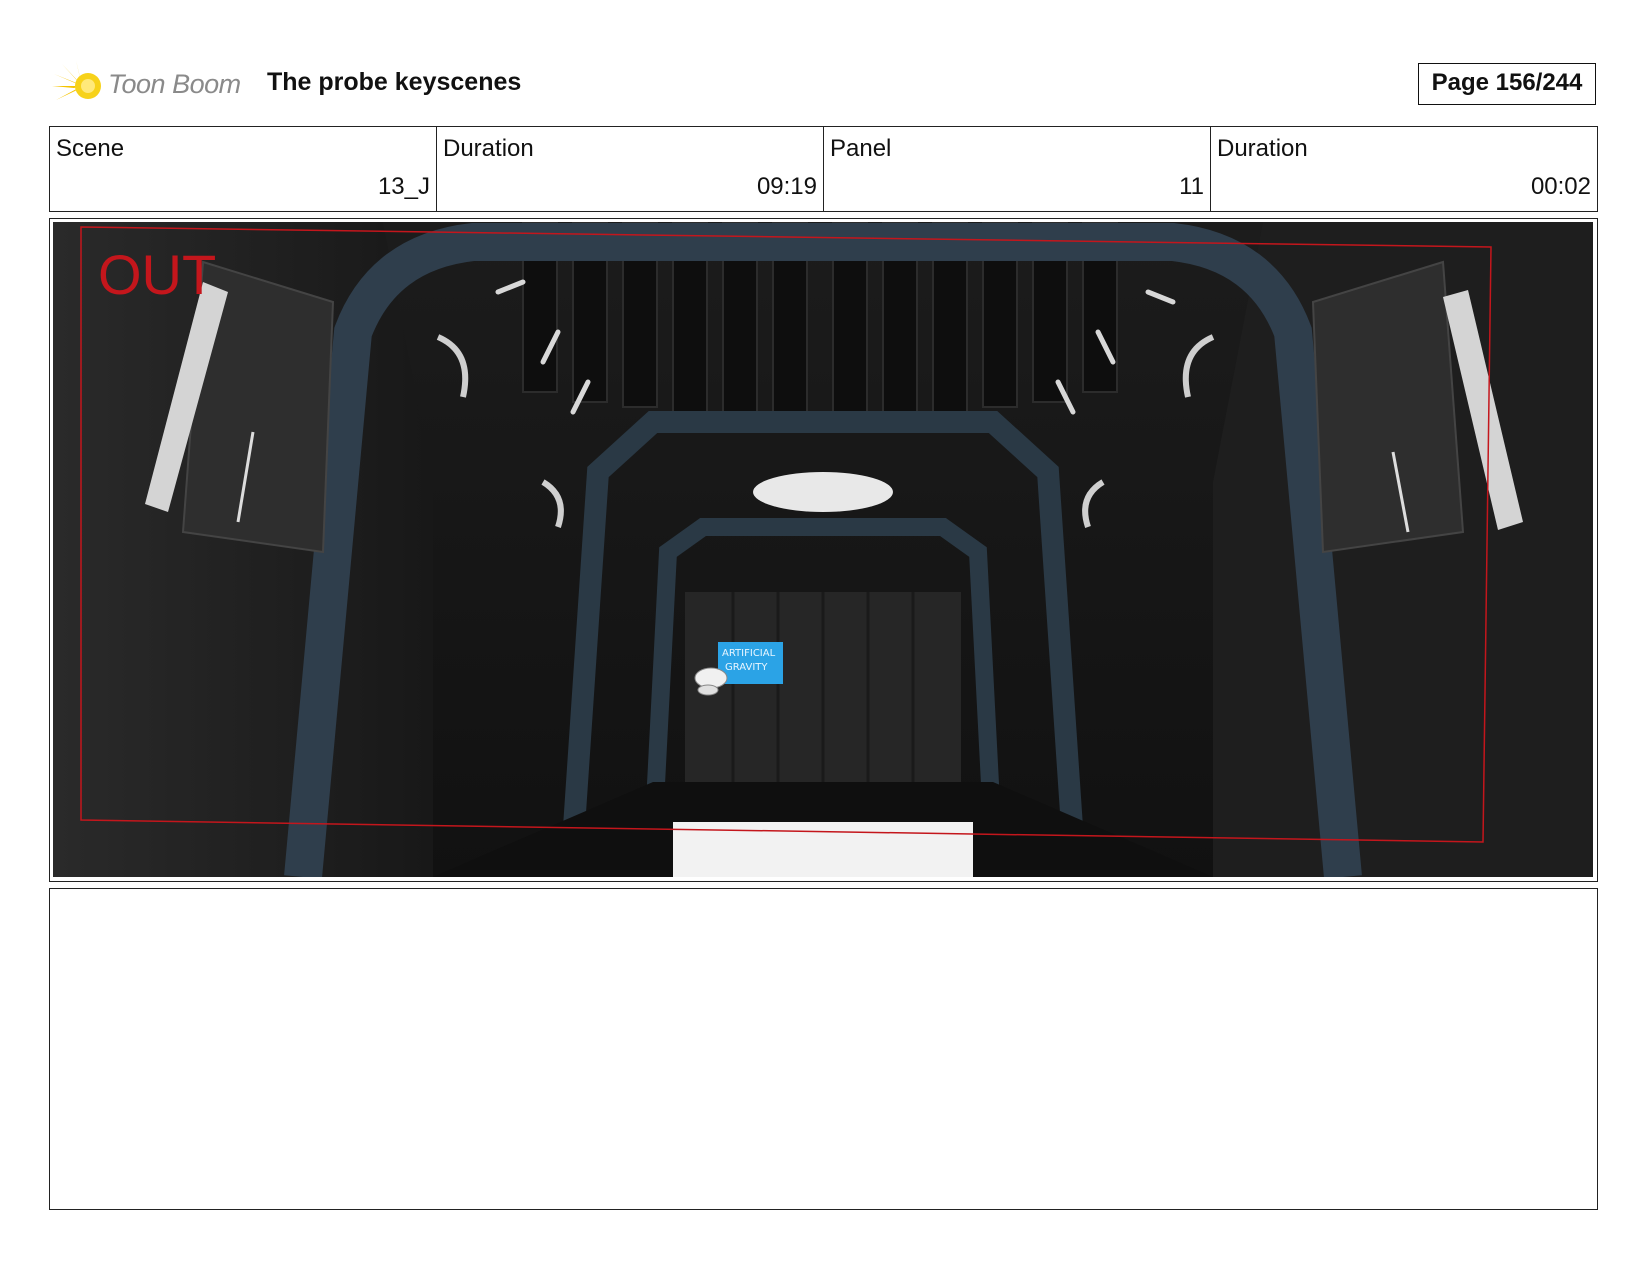 The height and width of the screenshot is (1284, 1650). I want to click on toon-boom-logo: Toon Boom, so click(152, 86).